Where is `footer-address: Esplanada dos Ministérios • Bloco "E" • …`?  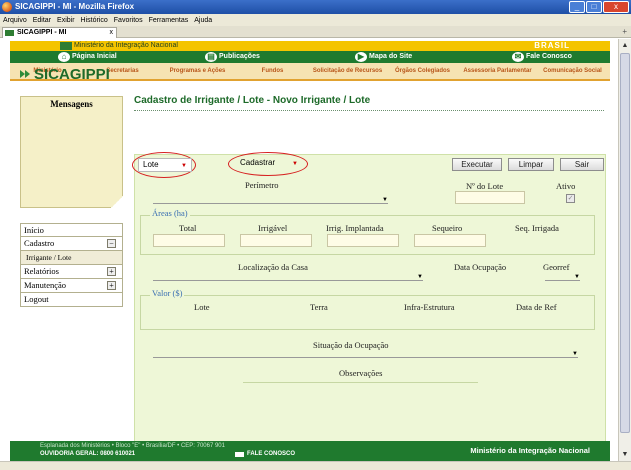
footer-address: Esplanada dos Ministérios • Bloco "E" • … is located at coordinates (132, 446).